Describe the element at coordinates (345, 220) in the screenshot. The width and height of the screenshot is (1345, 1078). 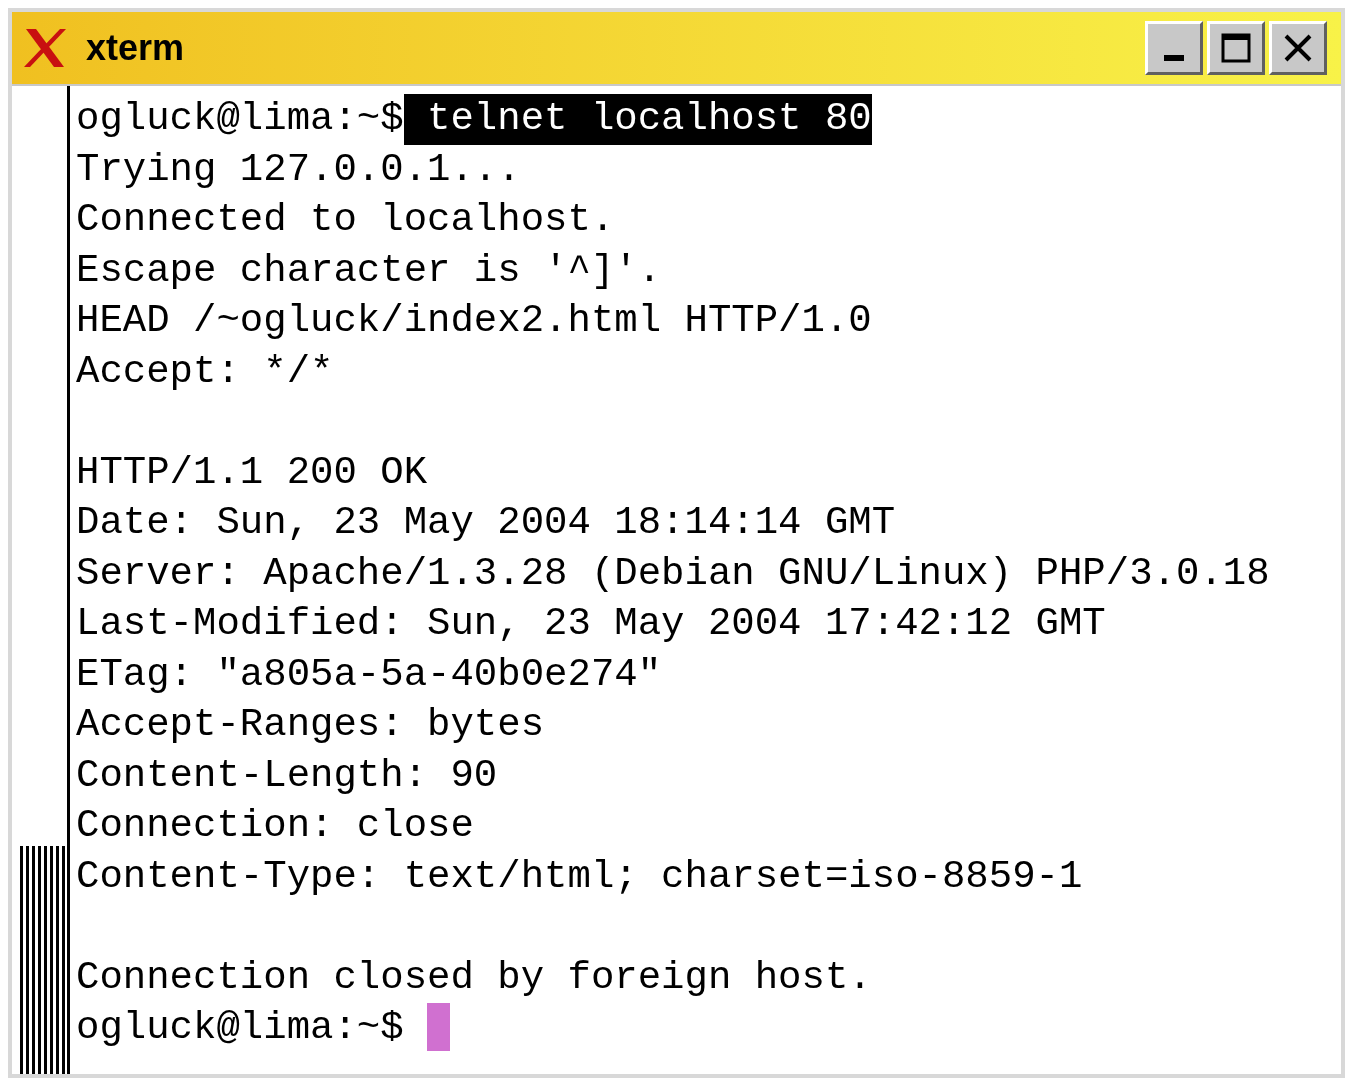
I see `terminal-line: Connected to localhost.` at that location.